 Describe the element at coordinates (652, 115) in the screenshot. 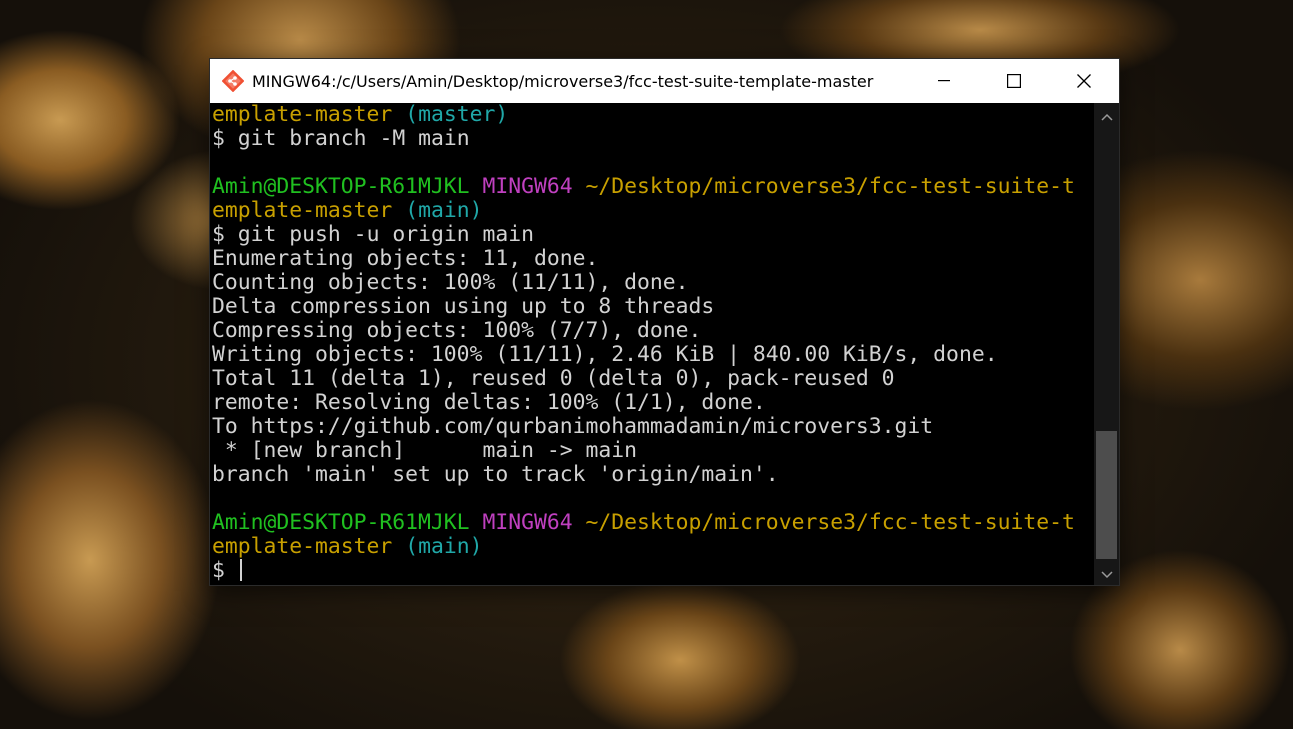

I see `terminal-line: emplate-master (master)` at that location.